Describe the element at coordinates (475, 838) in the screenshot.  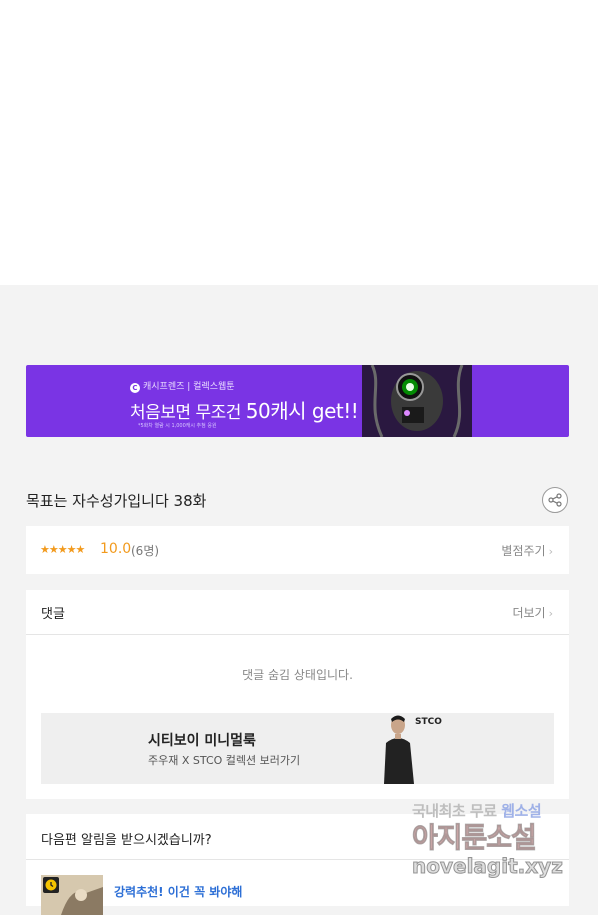
I see `watermark-line2: 아지툰소설` at that location.